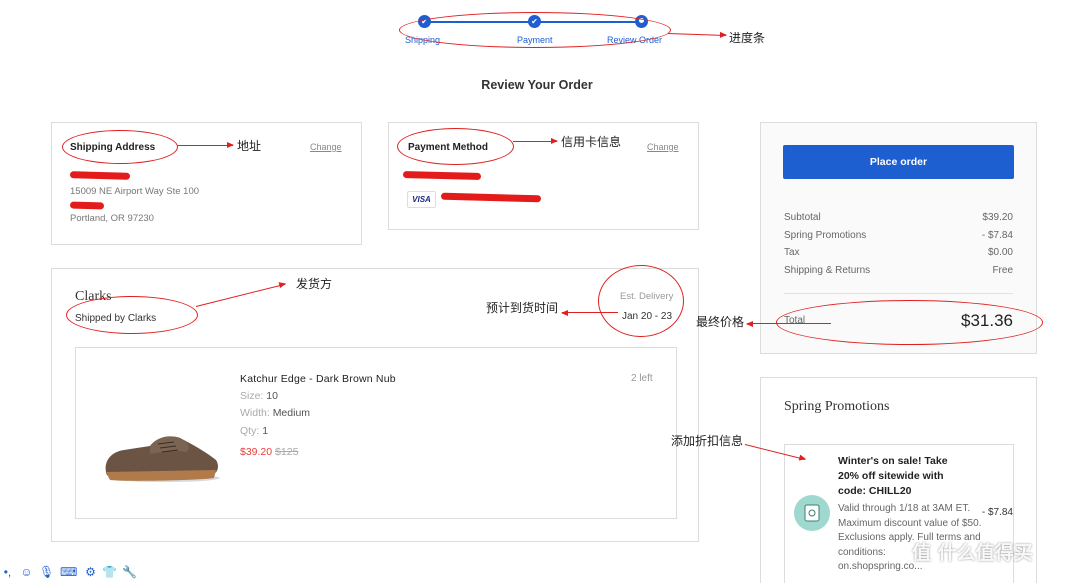 This screenshot has height=583, width=1080. Describe the element at coordinates (997, 512) in the screenshot. I see `promo-amount: - $7.84` at that location.